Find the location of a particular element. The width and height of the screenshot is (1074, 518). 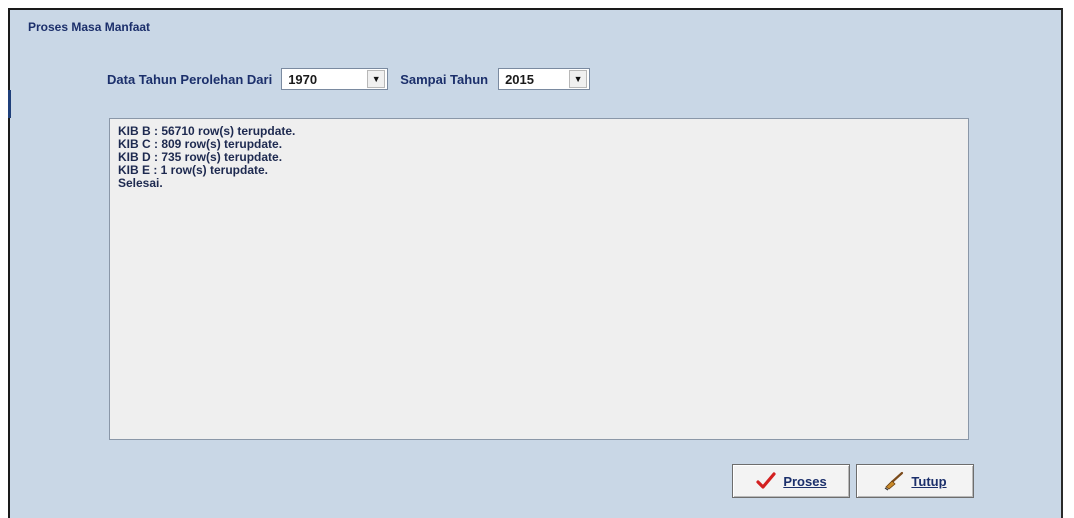

to-year-label: Sampai Tahun is located at coordinates (444, 79).